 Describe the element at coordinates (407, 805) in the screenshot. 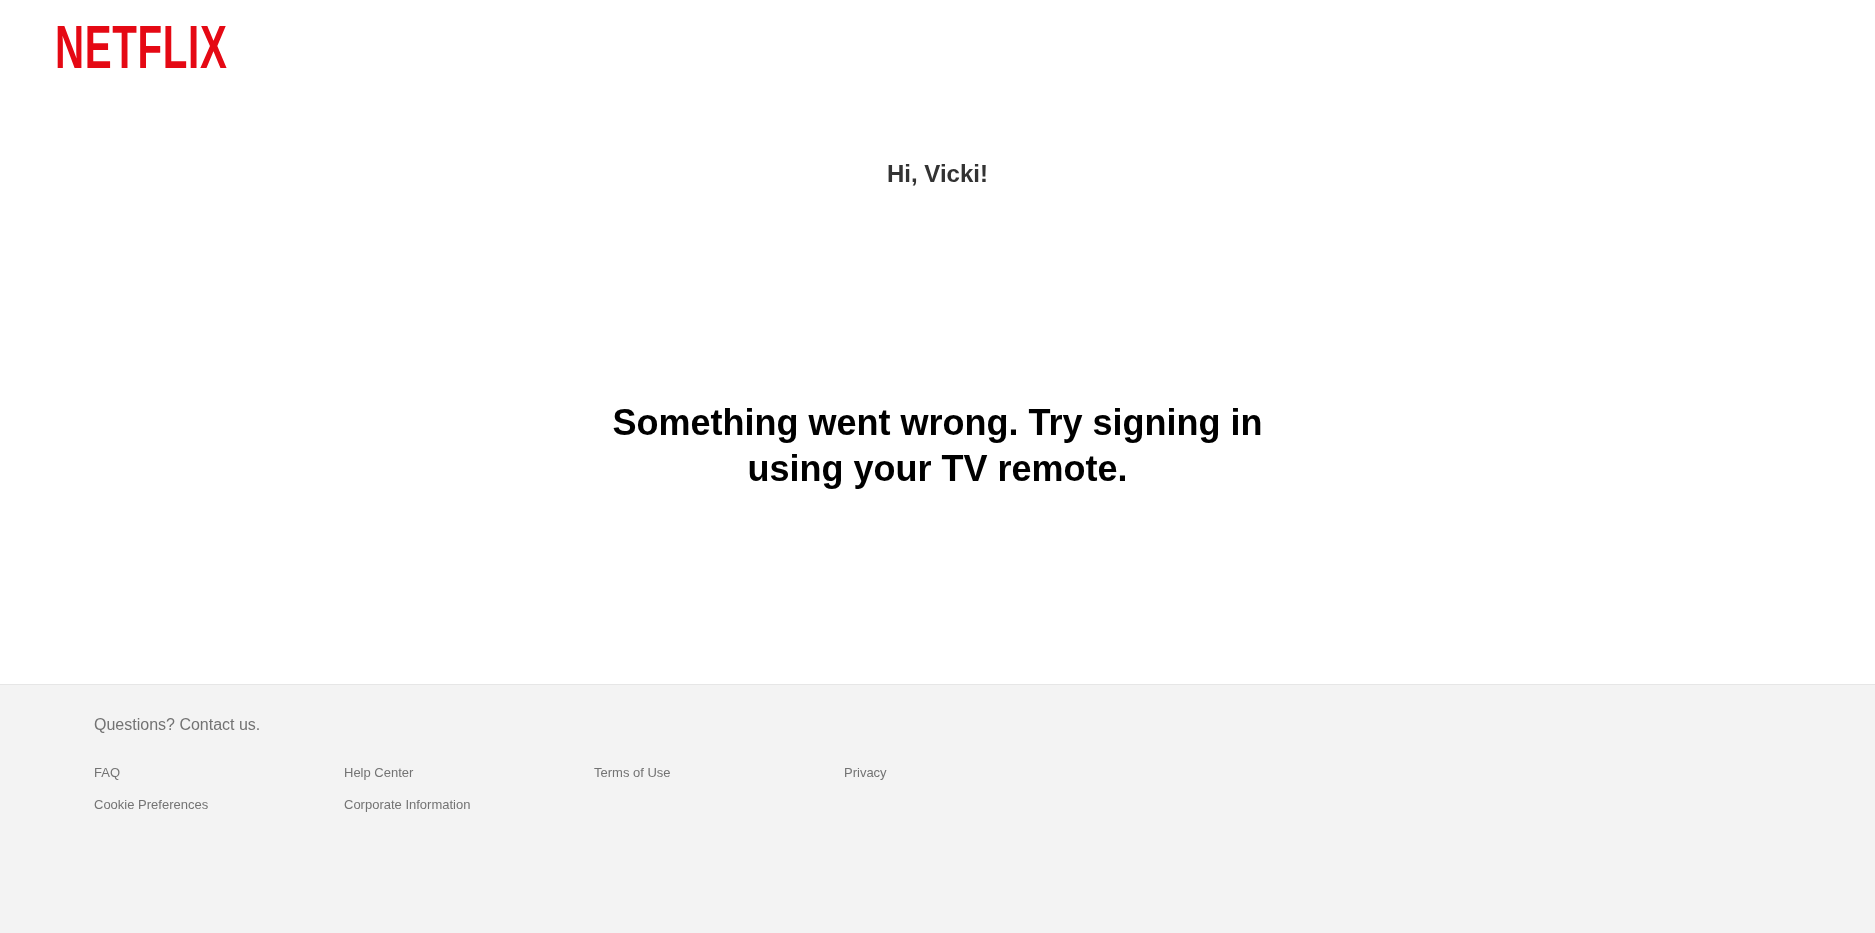

I see `footer-link: Corporate Information` at that location.